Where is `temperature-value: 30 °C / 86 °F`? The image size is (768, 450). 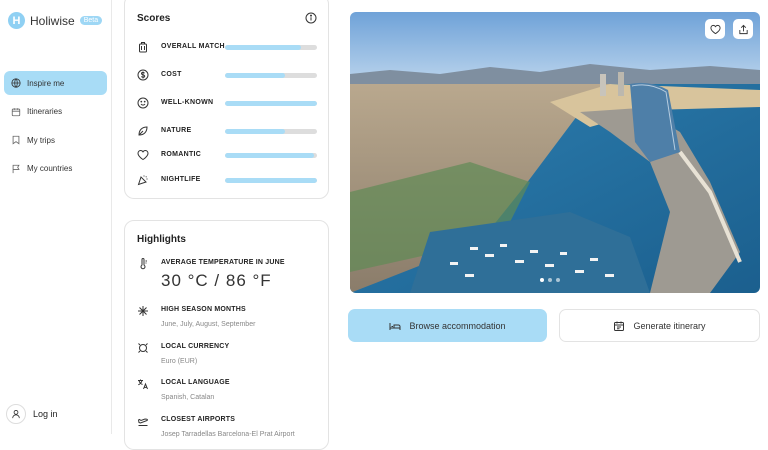 temperature-value: 30 °C / 86 °F is located at coordinates (216, 280).